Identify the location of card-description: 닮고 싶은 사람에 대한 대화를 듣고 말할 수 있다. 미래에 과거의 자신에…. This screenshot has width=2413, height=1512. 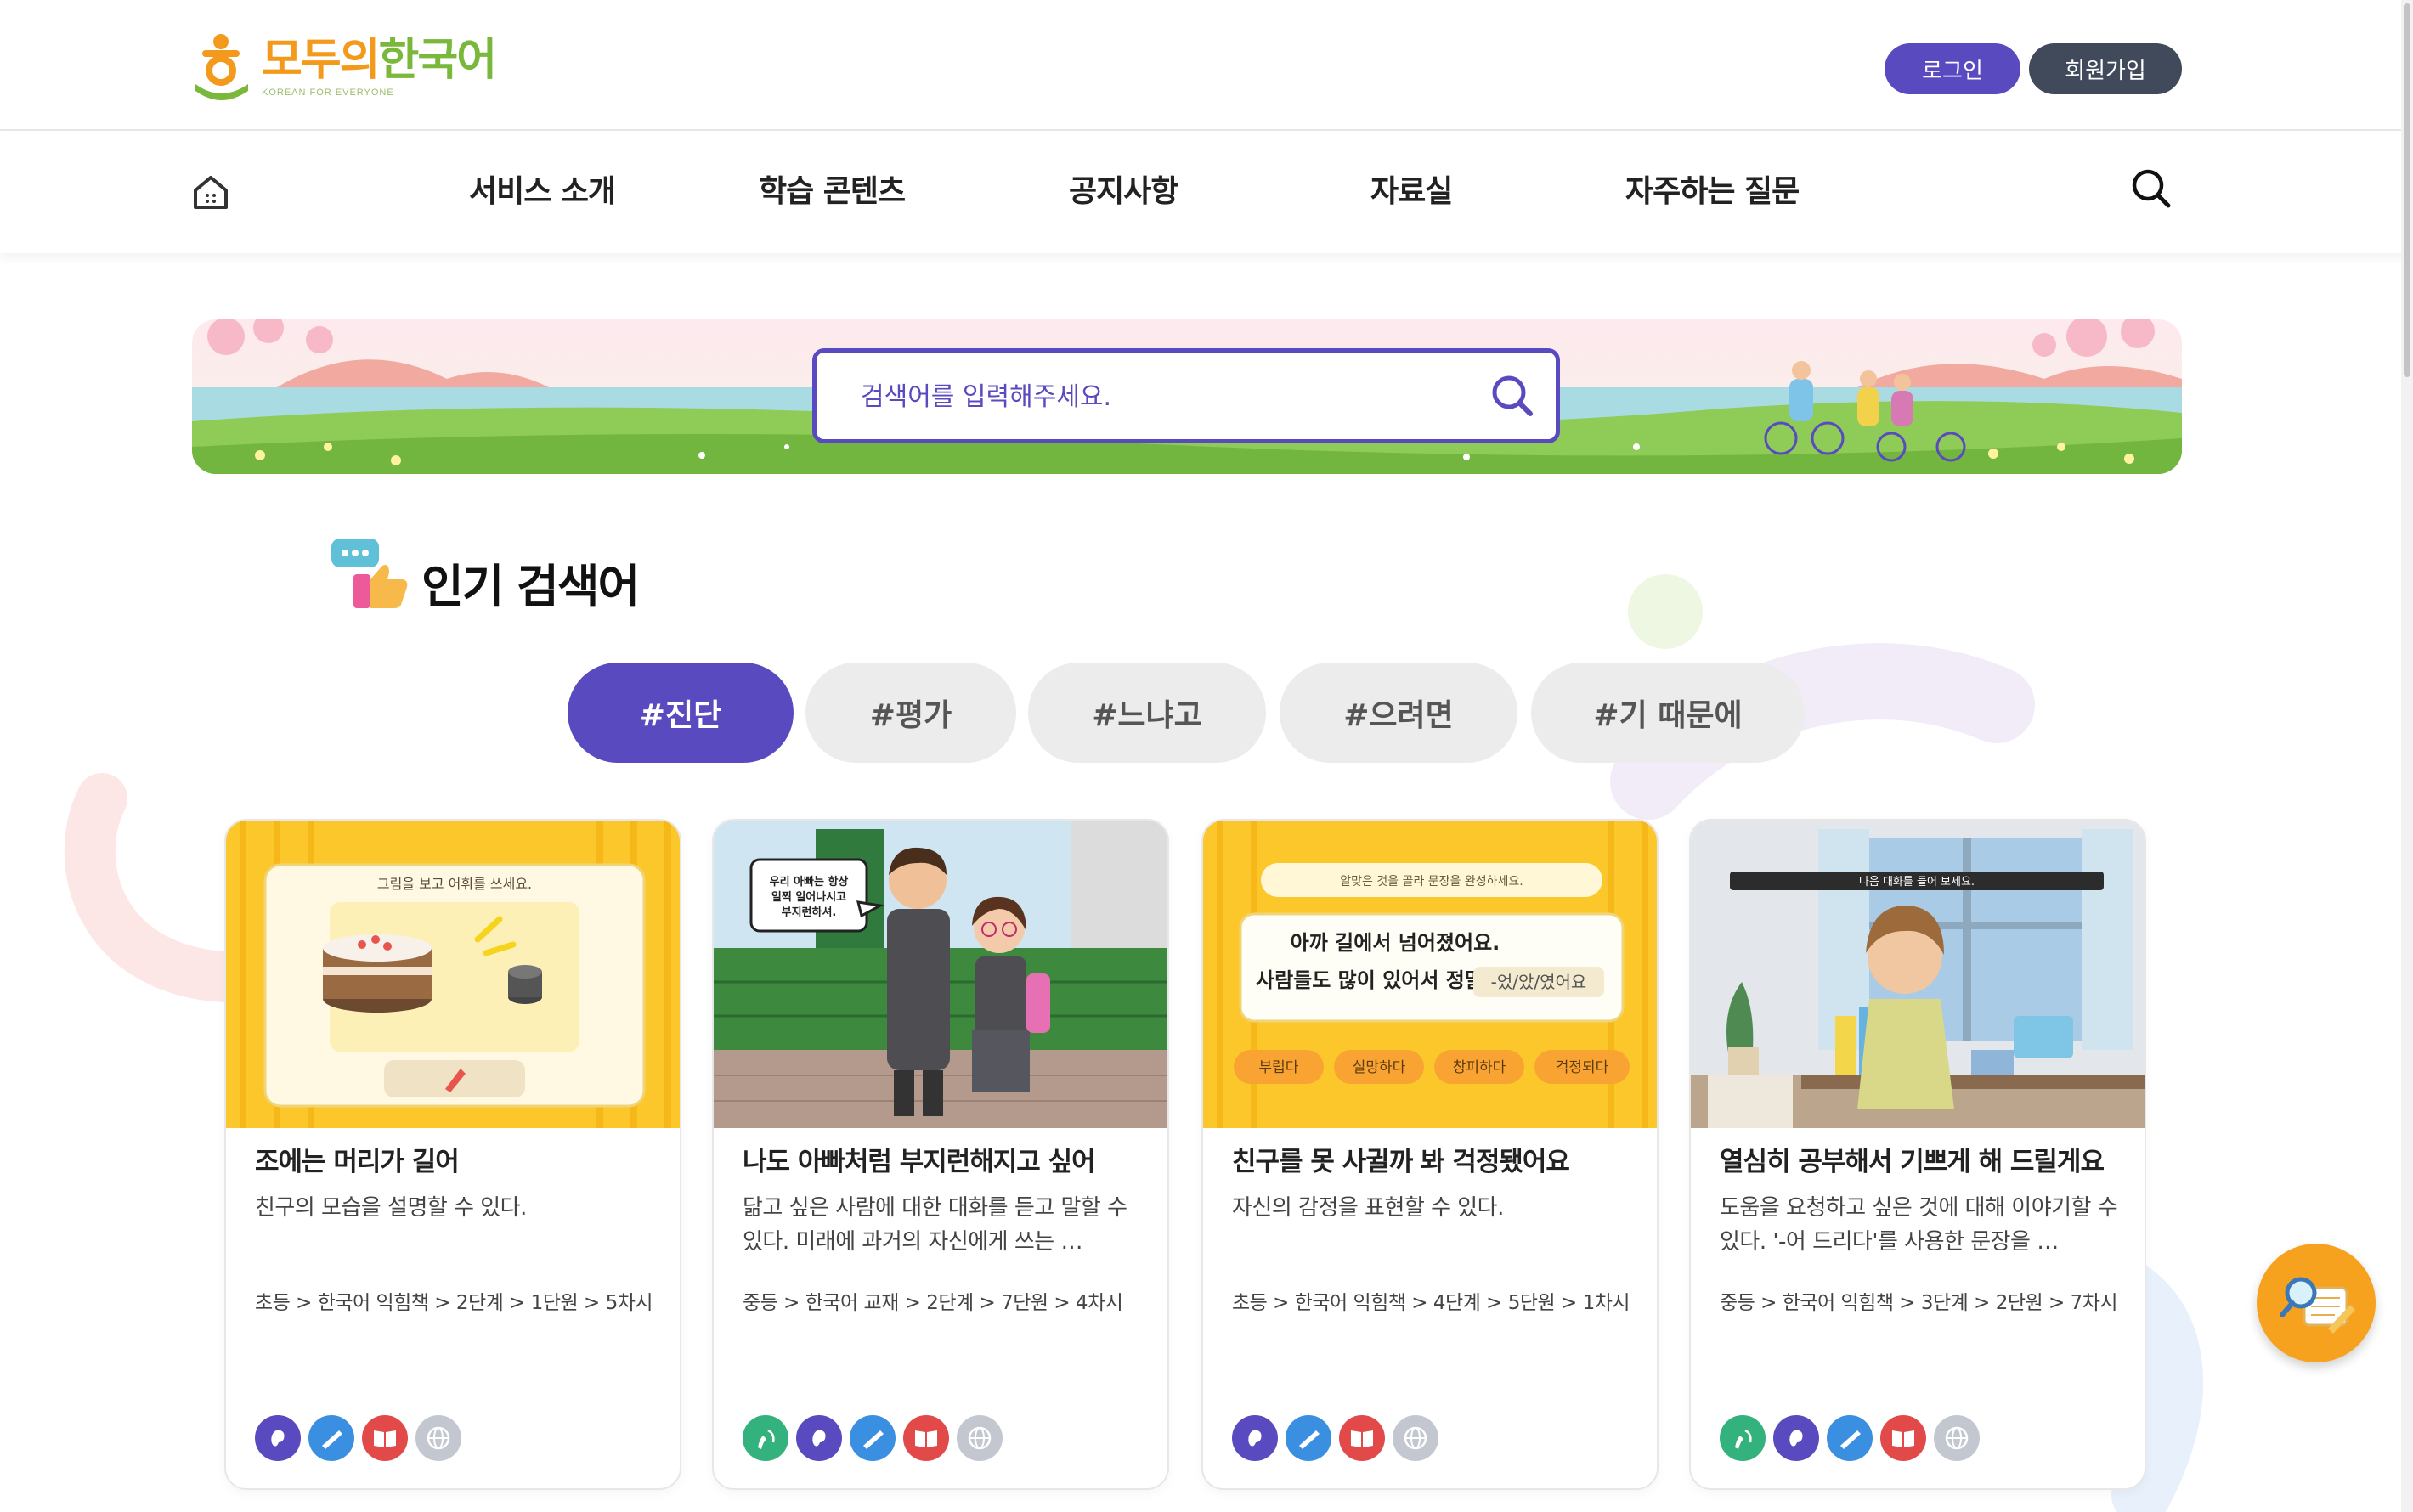
(935, 1225).